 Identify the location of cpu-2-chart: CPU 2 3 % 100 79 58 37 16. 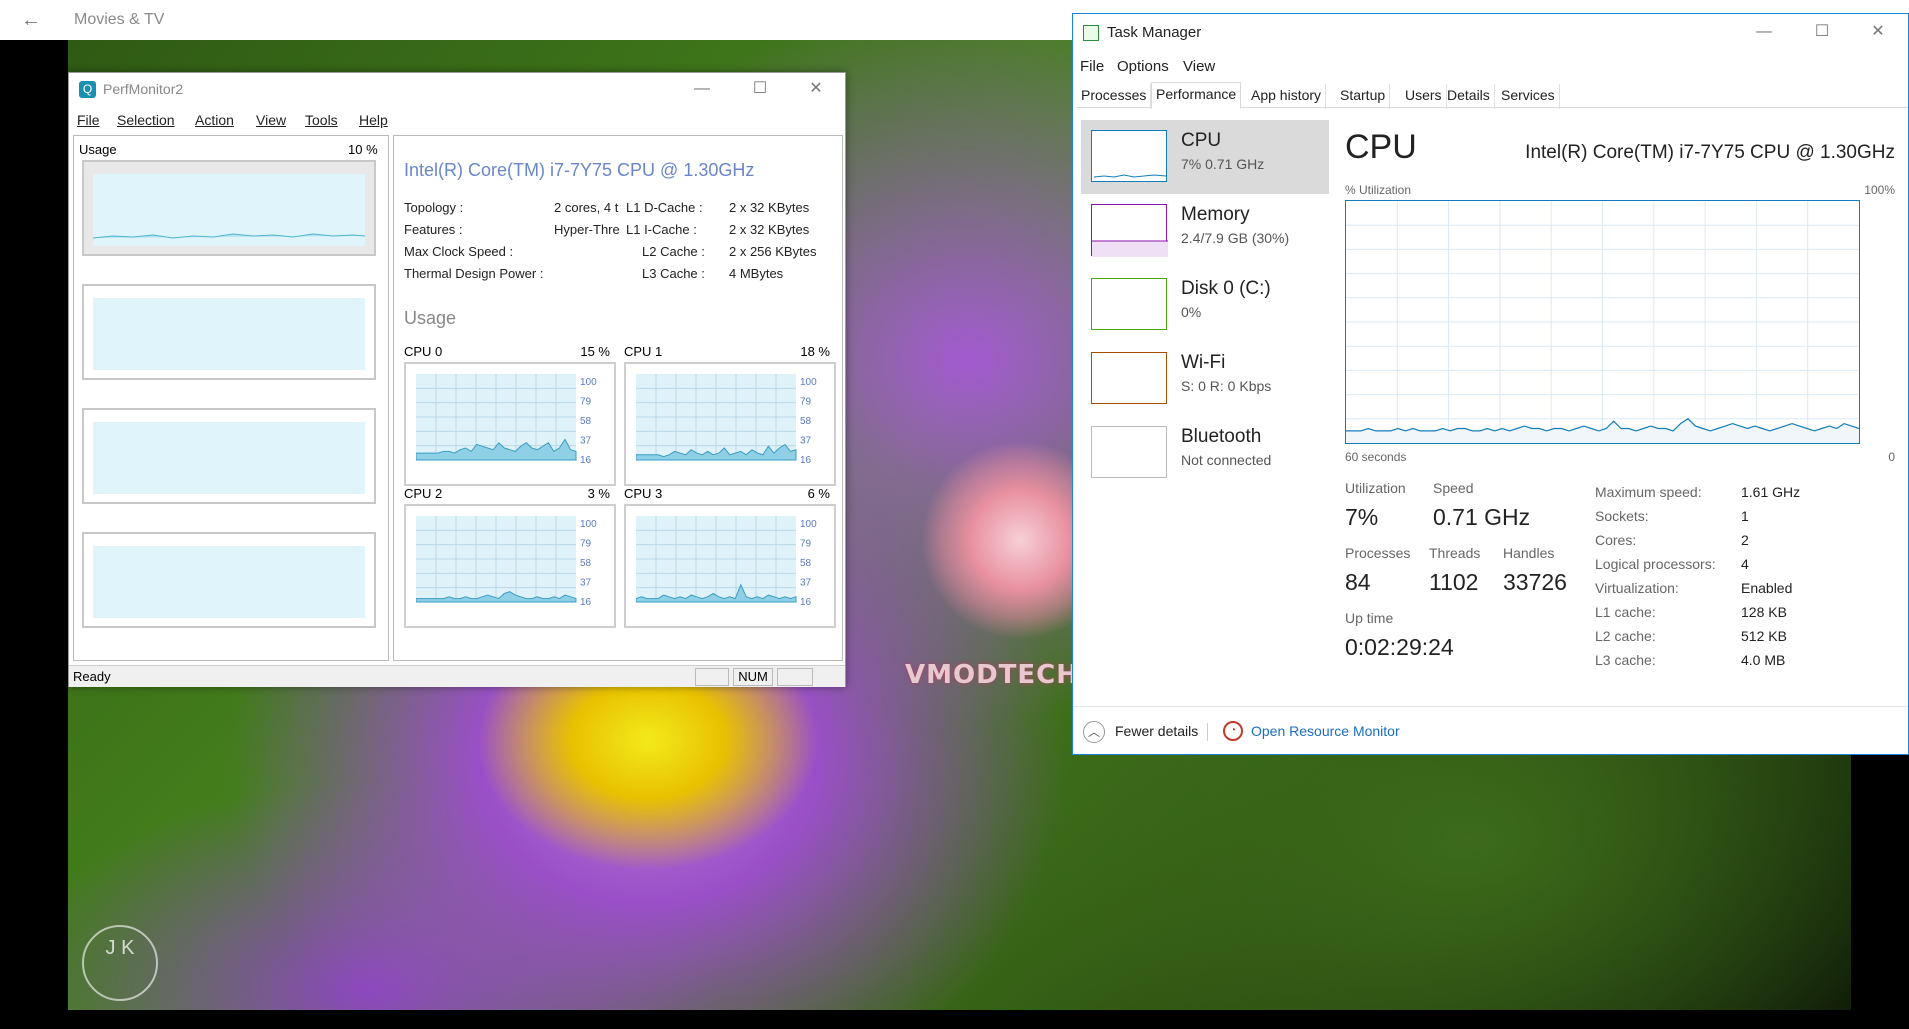
(510, 557).